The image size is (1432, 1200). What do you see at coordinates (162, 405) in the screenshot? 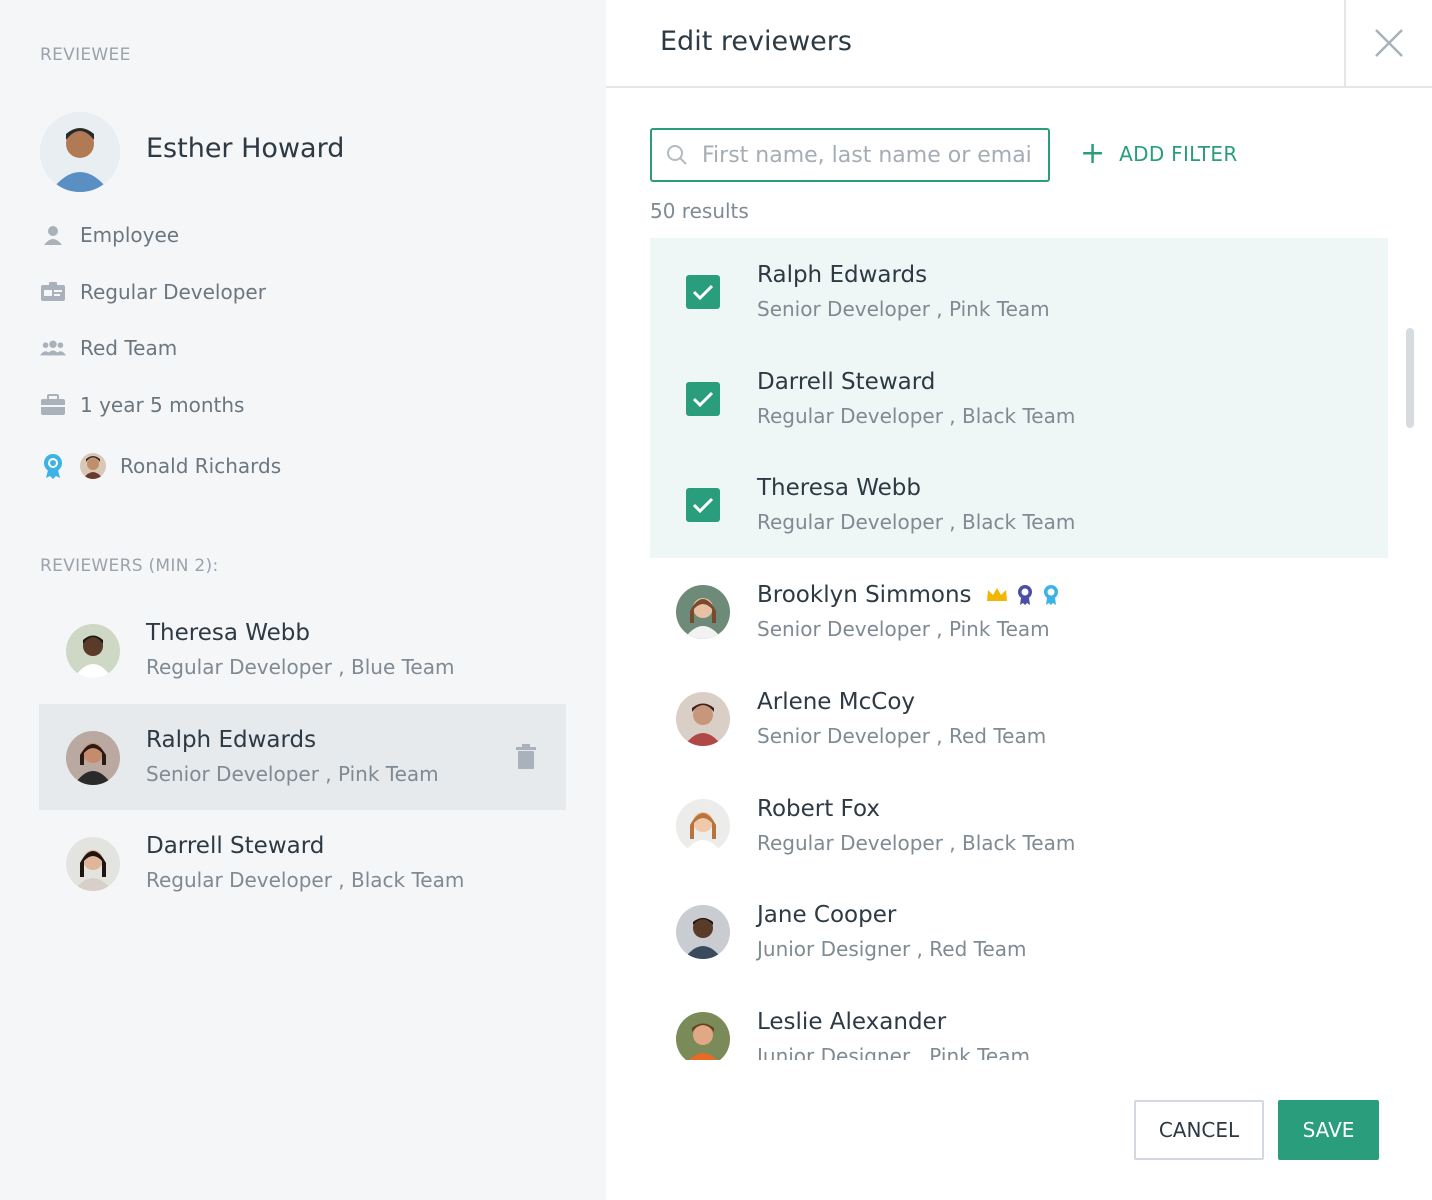
I see `tenure-label: 1 year 5 months` at bounding box center [162, 405].